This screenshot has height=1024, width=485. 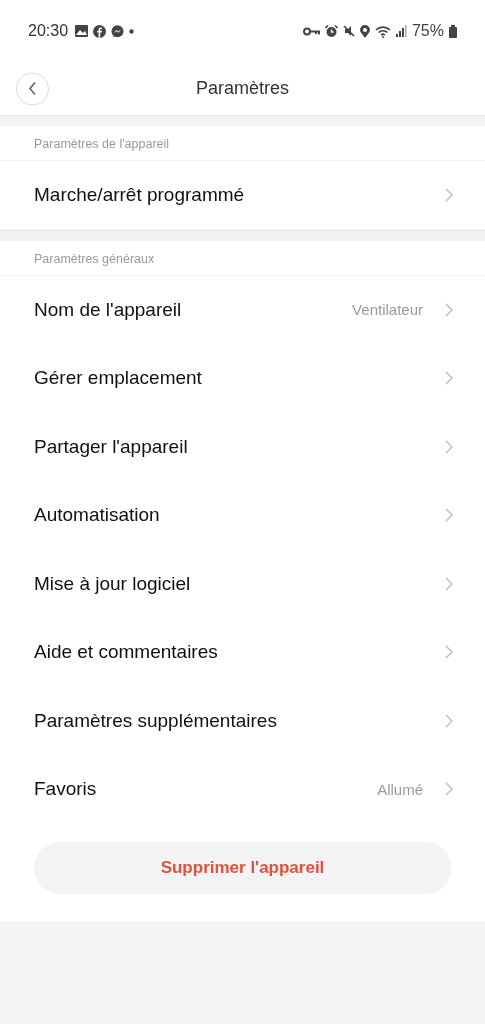 What do you see at coordinates (242, 446) in the screenshot?
I see `settings-row: Partager l'appareil` at bounding box center [242, 446].